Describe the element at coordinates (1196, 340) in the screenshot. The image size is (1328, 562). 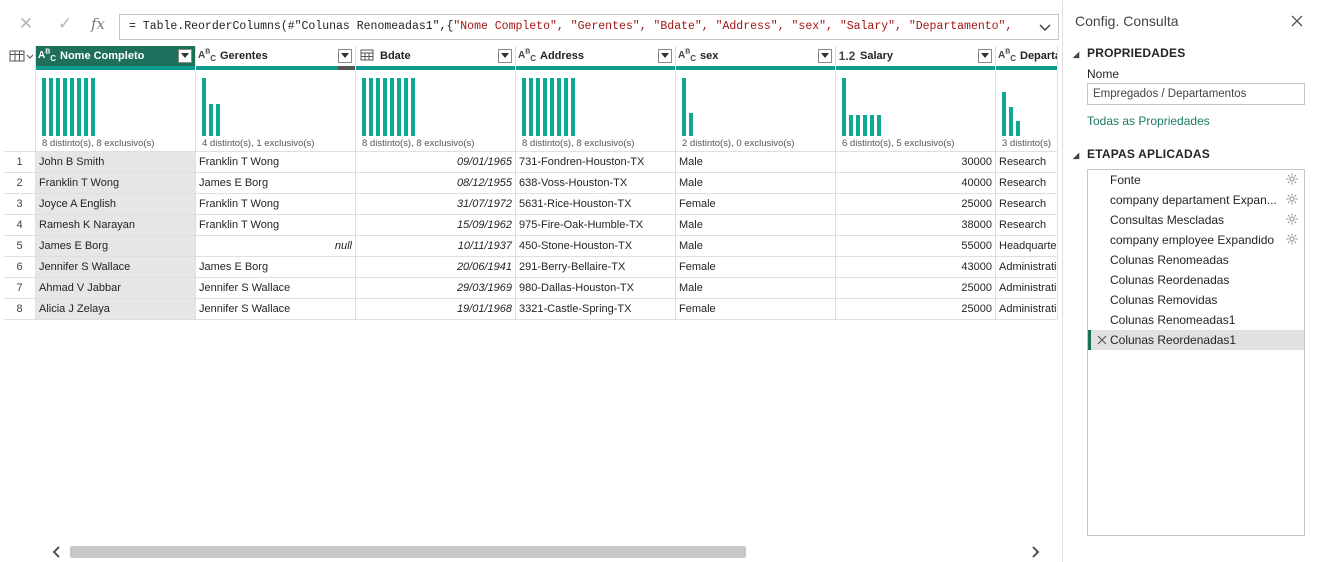
I see `applied-step-item: Colunas Reordenadas1` at that location.